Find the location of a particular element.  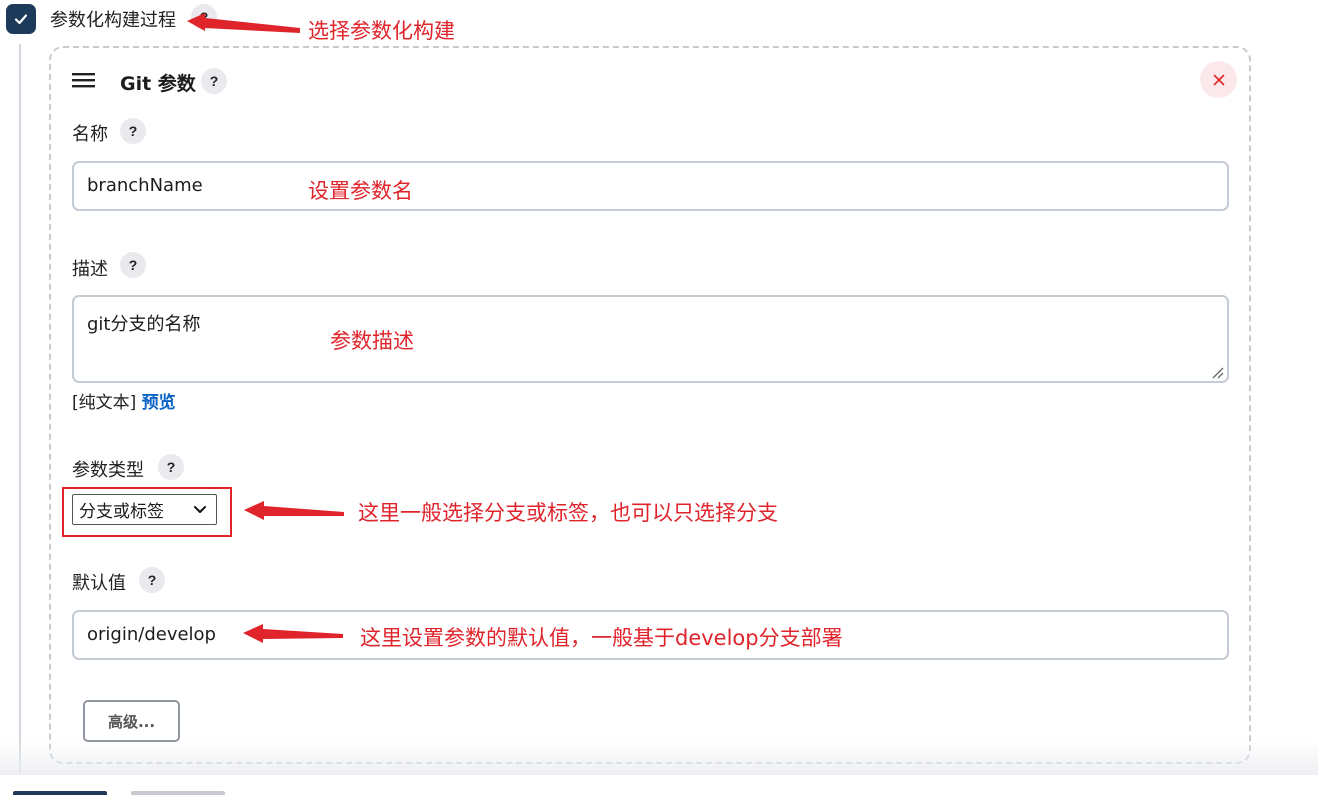

annotation-text: 选择参数化构建 is located at coordinates (381, 31).